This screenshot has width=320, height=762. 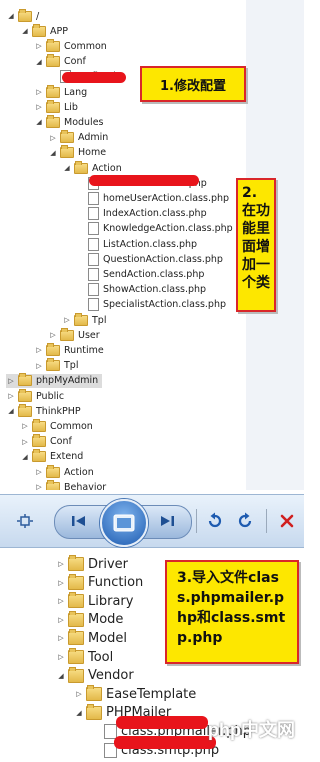 I want to click on folder-item: ▷ Mode, so click(x=89, y=620).